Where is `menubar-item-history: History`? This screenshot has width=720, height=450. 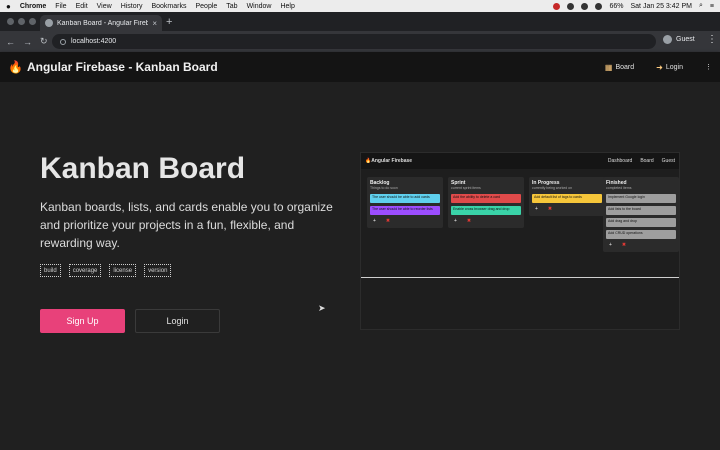 menubar-item-history: History is located at coordinates (132, 6).